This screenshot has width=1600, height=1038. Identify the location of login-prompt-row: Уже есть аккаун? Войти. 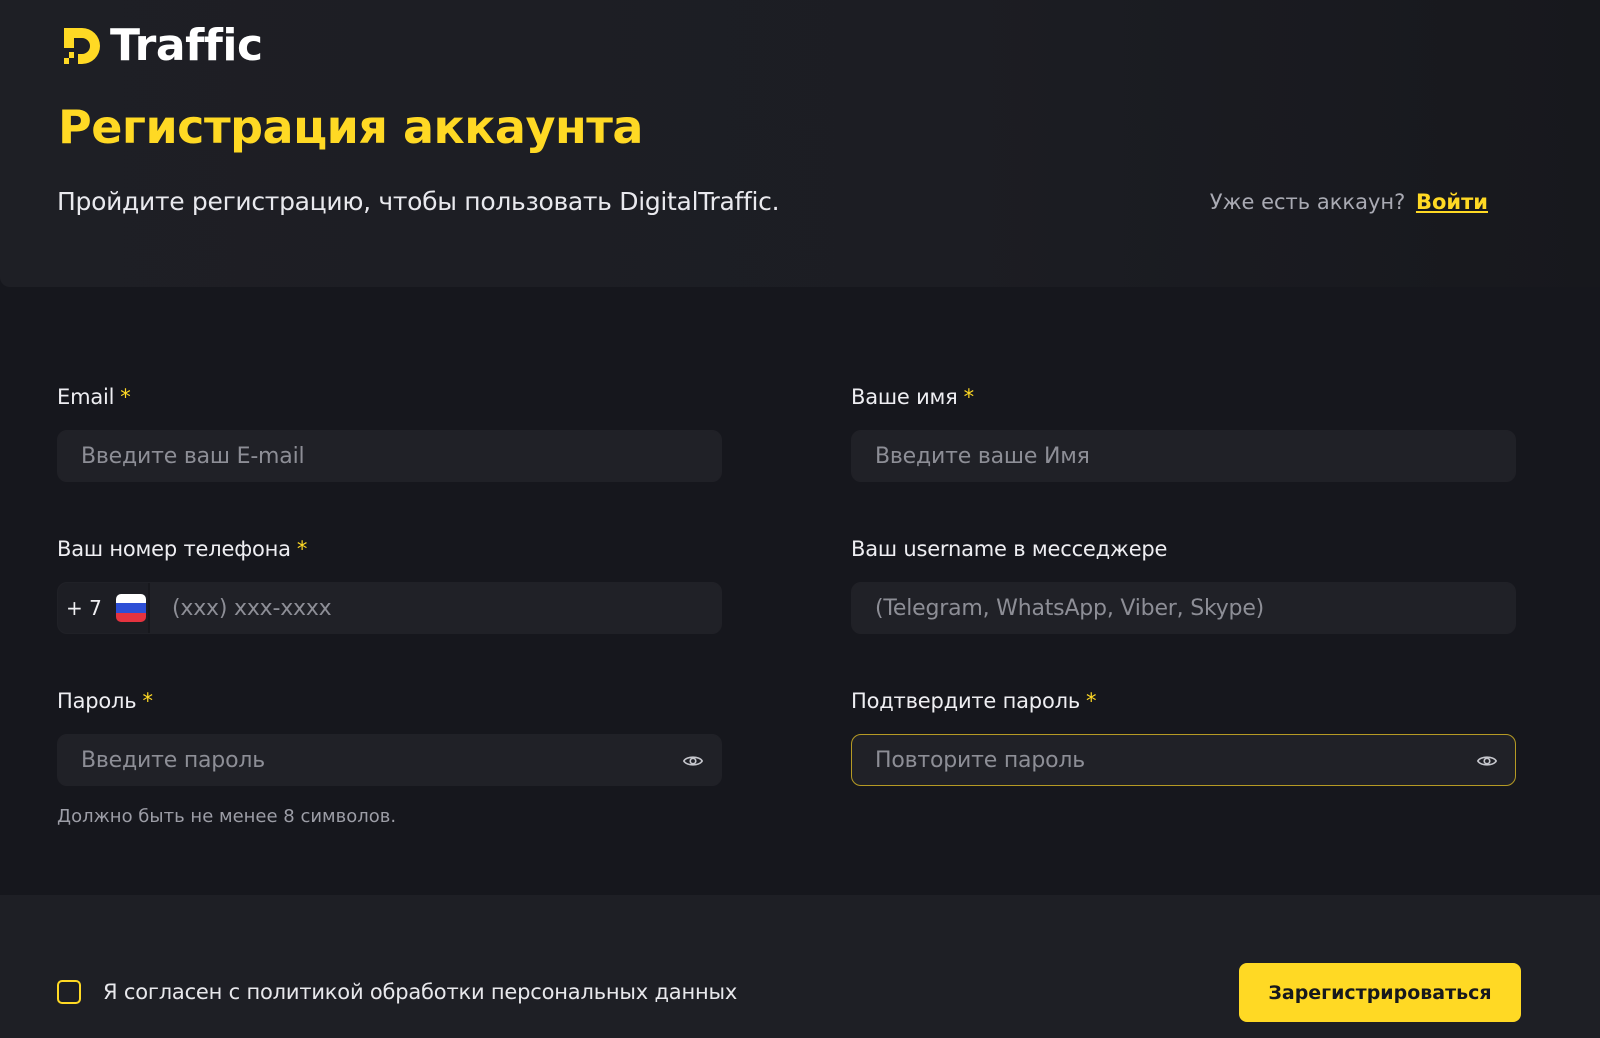
(1349, 202).